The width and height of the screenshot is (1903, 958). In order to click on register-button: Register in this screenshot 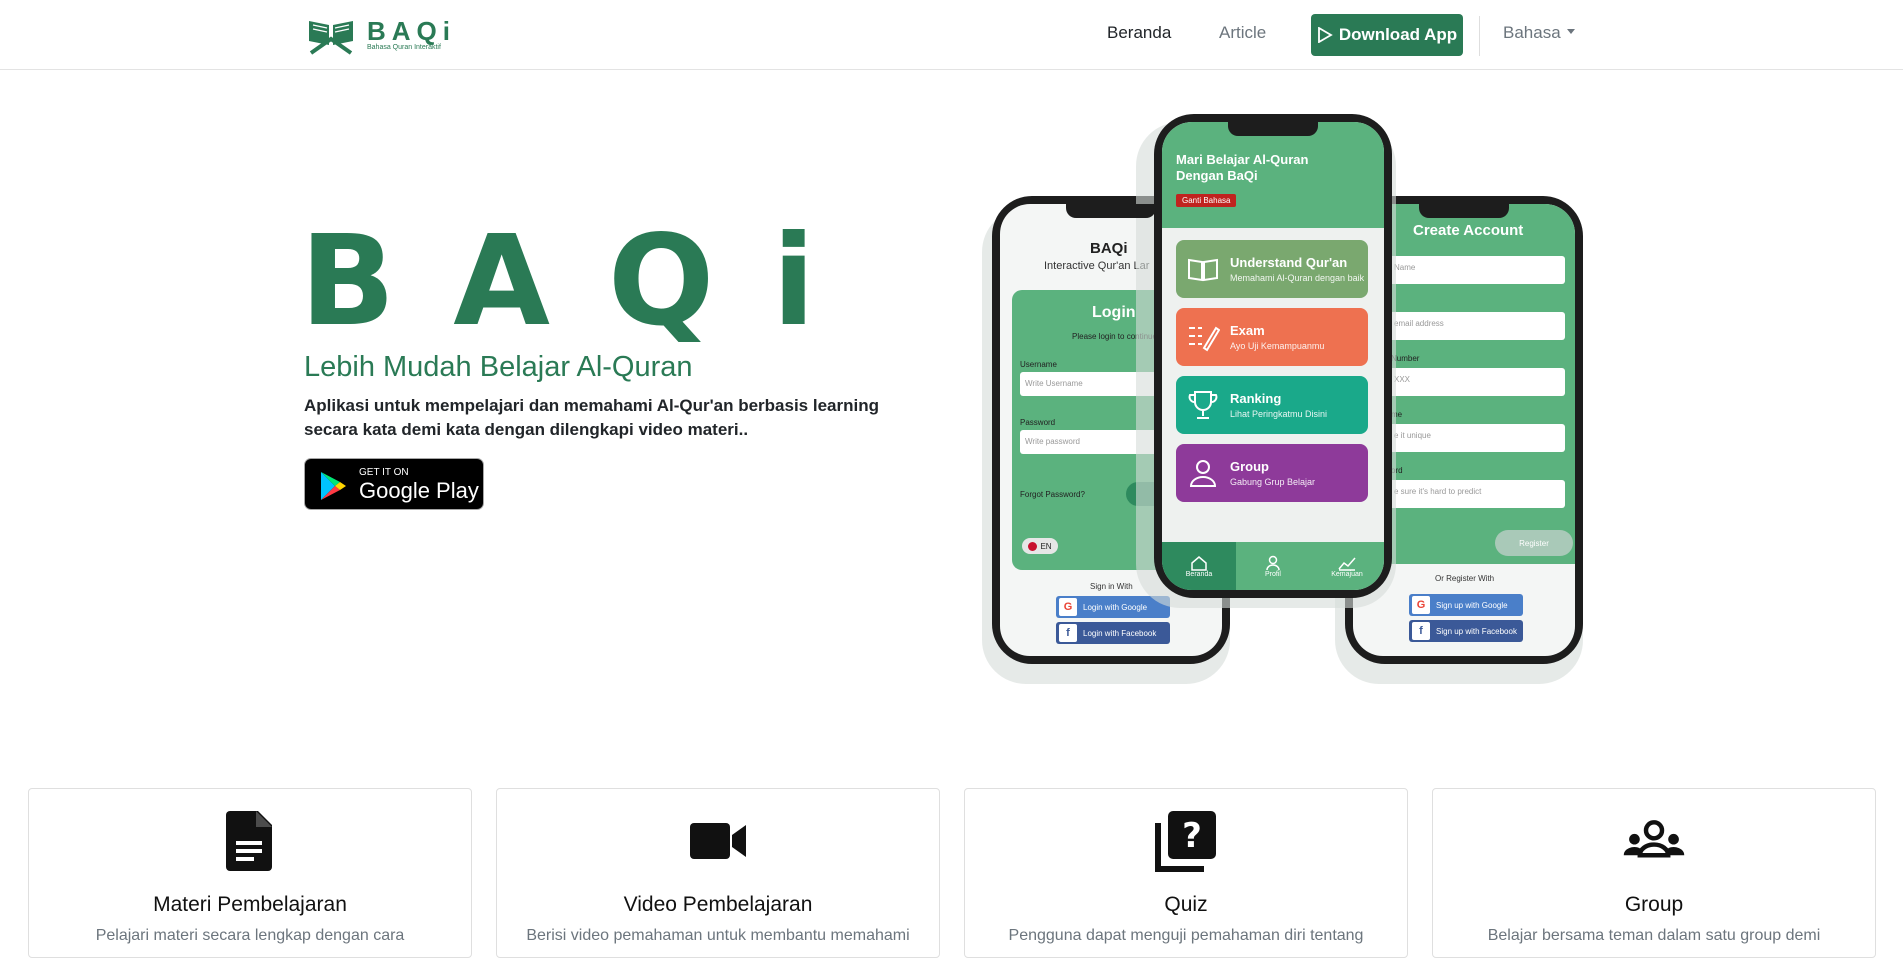, I will do `click(1534, 543)`.